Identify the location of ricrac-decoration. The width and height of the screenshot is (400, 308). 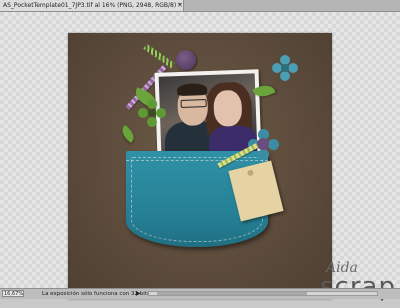
(159, 56).